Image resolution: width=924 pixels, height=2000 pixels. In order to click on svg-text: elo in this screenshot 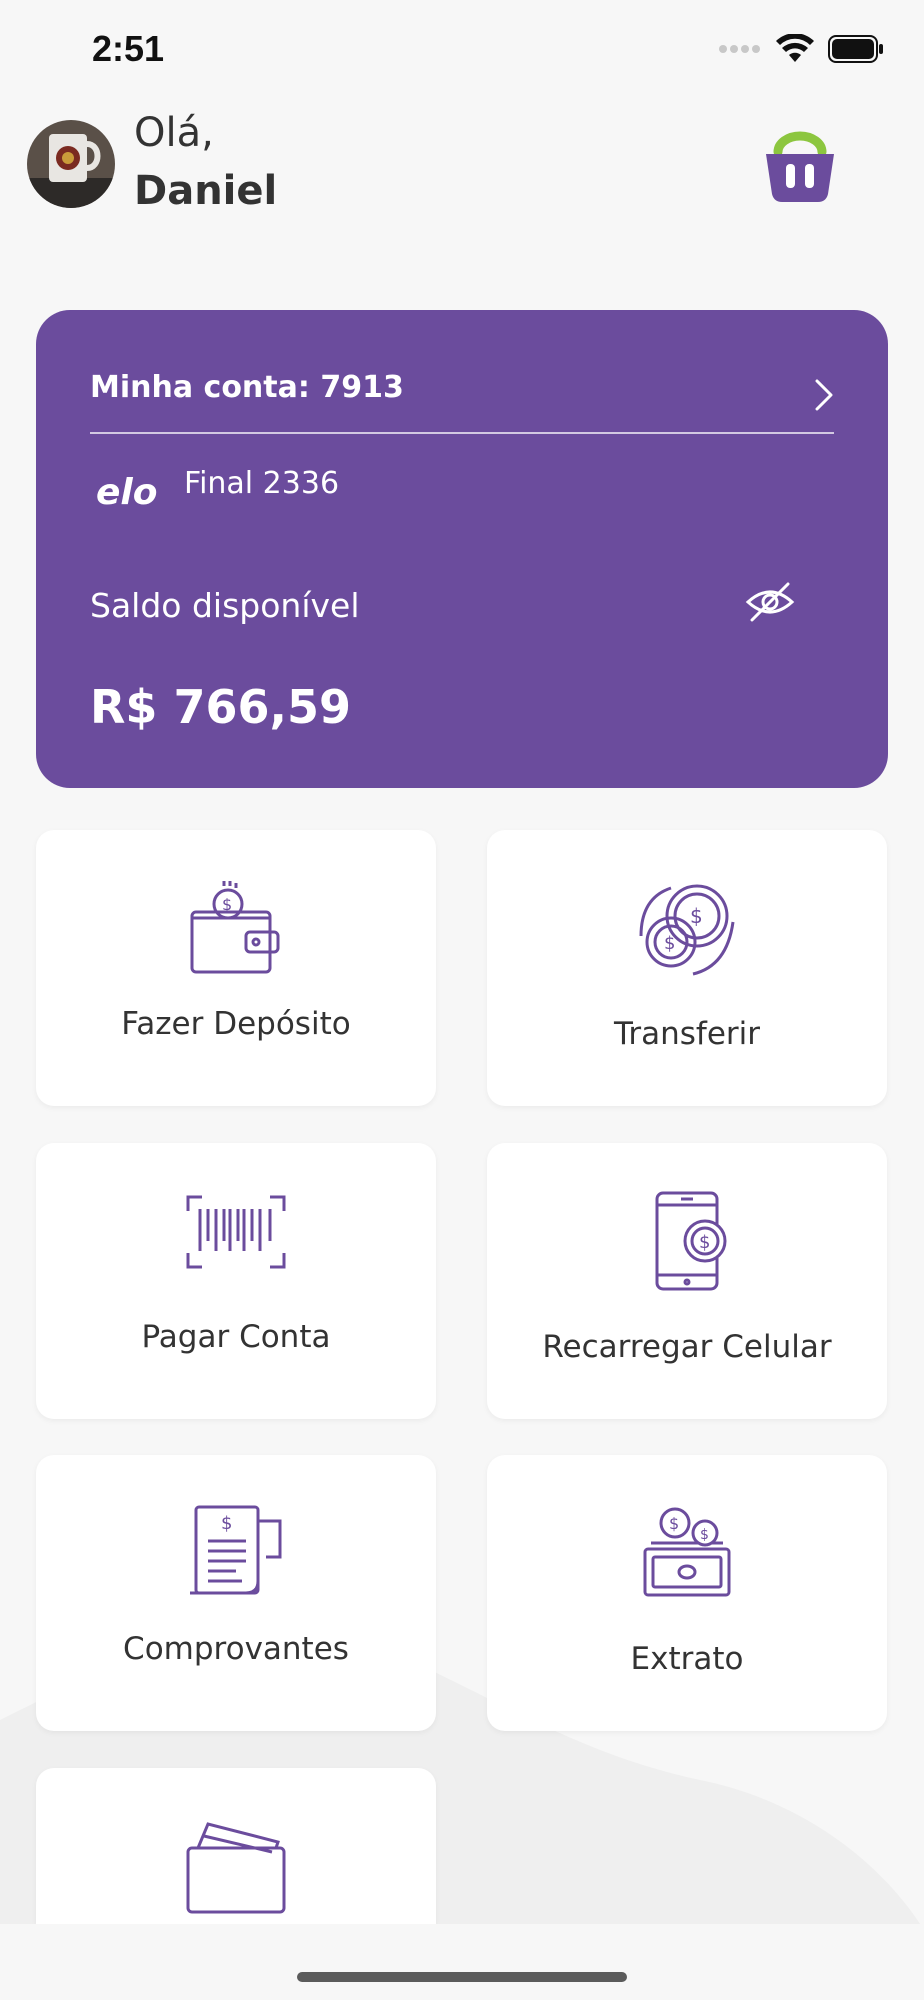, I will do `click(127, 492)`.